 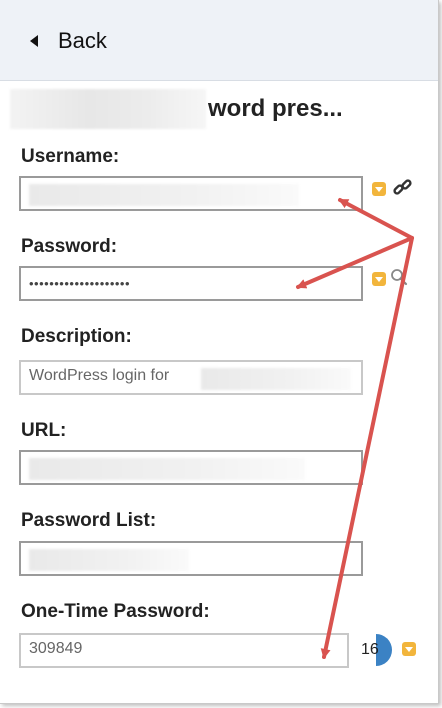 What do you see at coordinates (191, 283) in the screenshot?
I see `password-field: ••••••••••••••••••••` at bounding box center [191, 283].